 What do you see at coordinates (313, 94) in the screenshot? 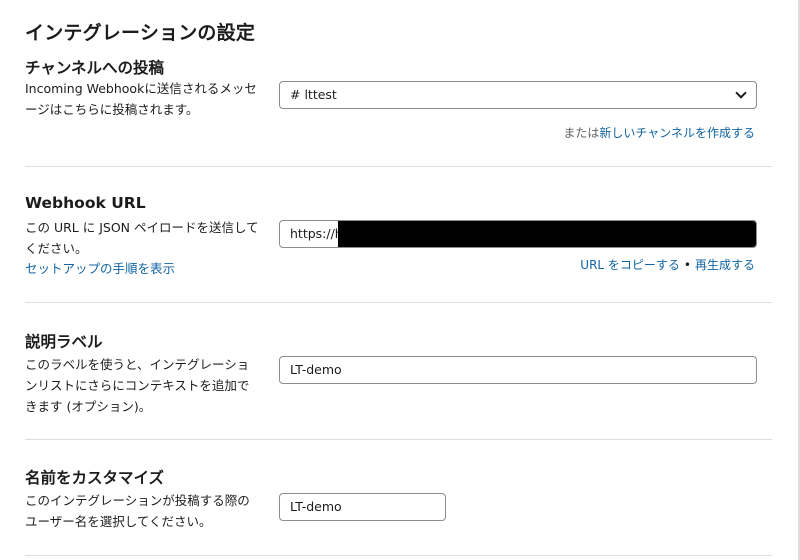
I see `channel-select-value: # lttest` at bounding box center [313, 94].